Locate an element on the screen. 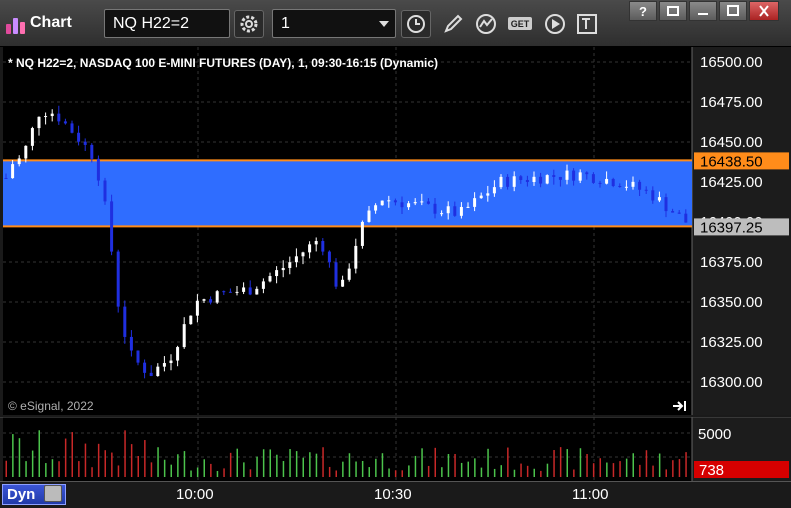 The image size is (791, 508). get-icon: GET is located at coordinates (520, 23).